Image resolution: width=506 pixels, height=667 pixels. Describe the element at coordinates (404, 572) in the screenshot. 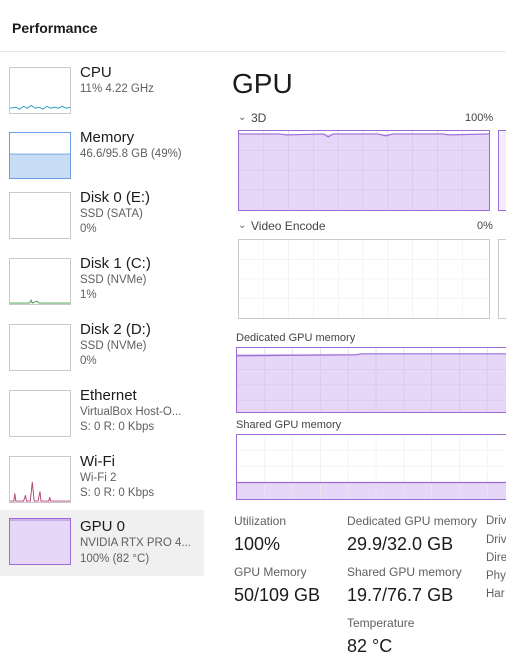

I see `shared-memory-label: Shared GPU memory` at that location.